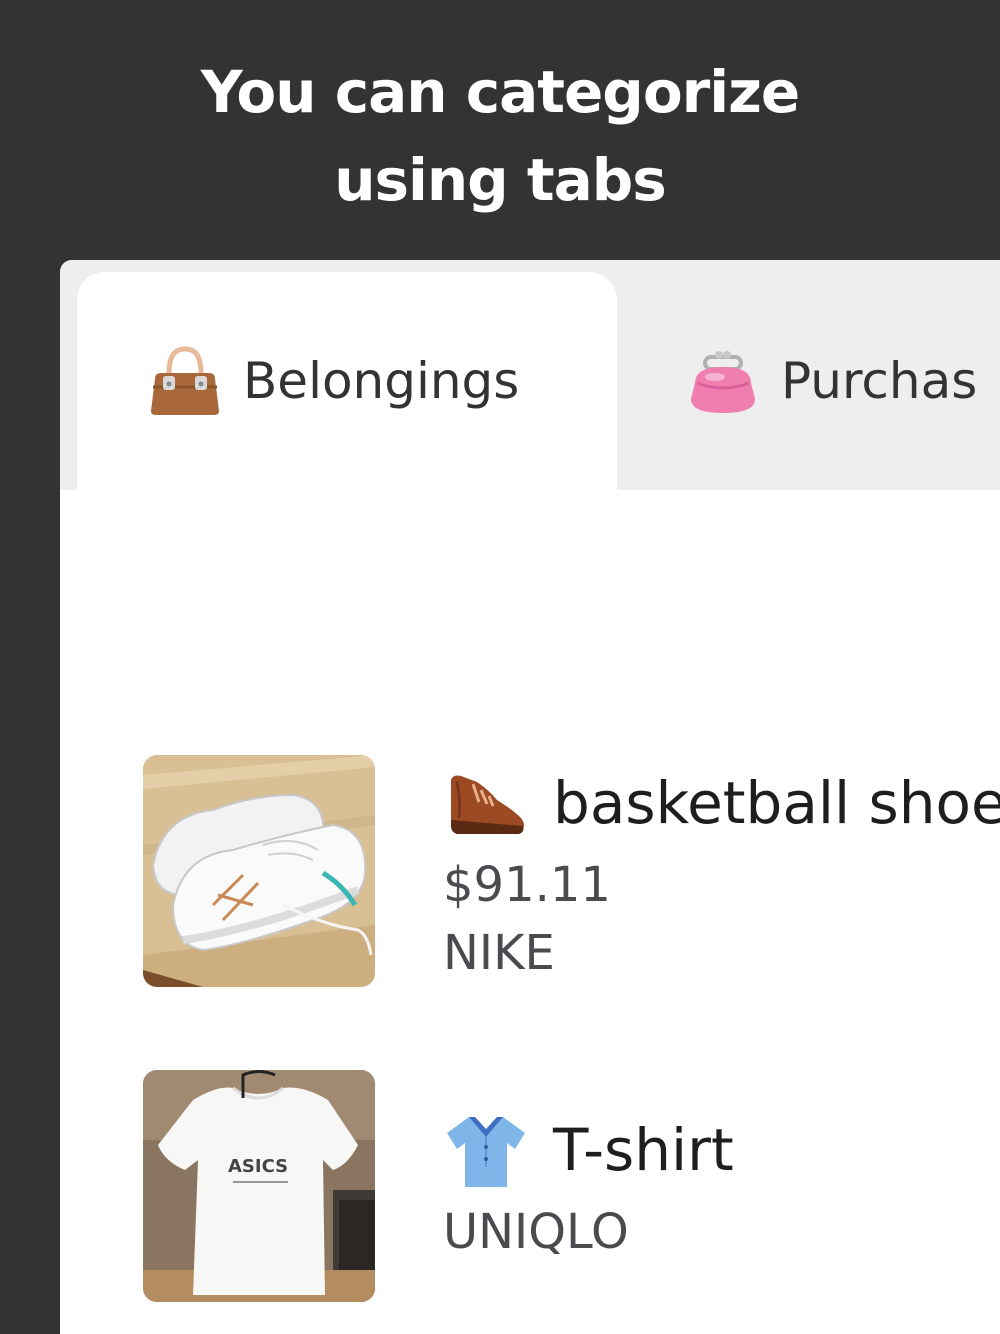  What do you see at coordinates (486, 1152) in the screenshot?
I see `shirt-icon` at bounding box center [486, 1152].